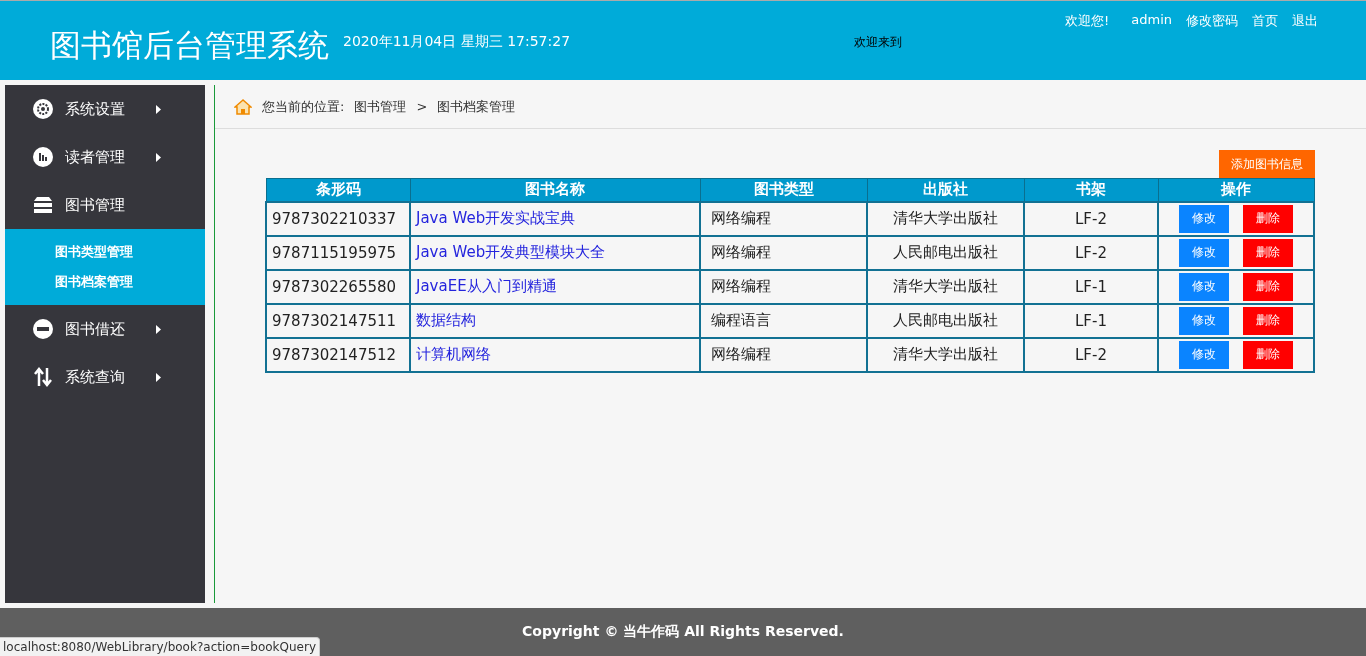 Image resolution: width=1366 pixels, height=656 pixels. What do you see at coordinates (303, 106) in the screenshot?
I see `breadcrumb-label: 您当前的位置:` at bounding box center [303, 106].